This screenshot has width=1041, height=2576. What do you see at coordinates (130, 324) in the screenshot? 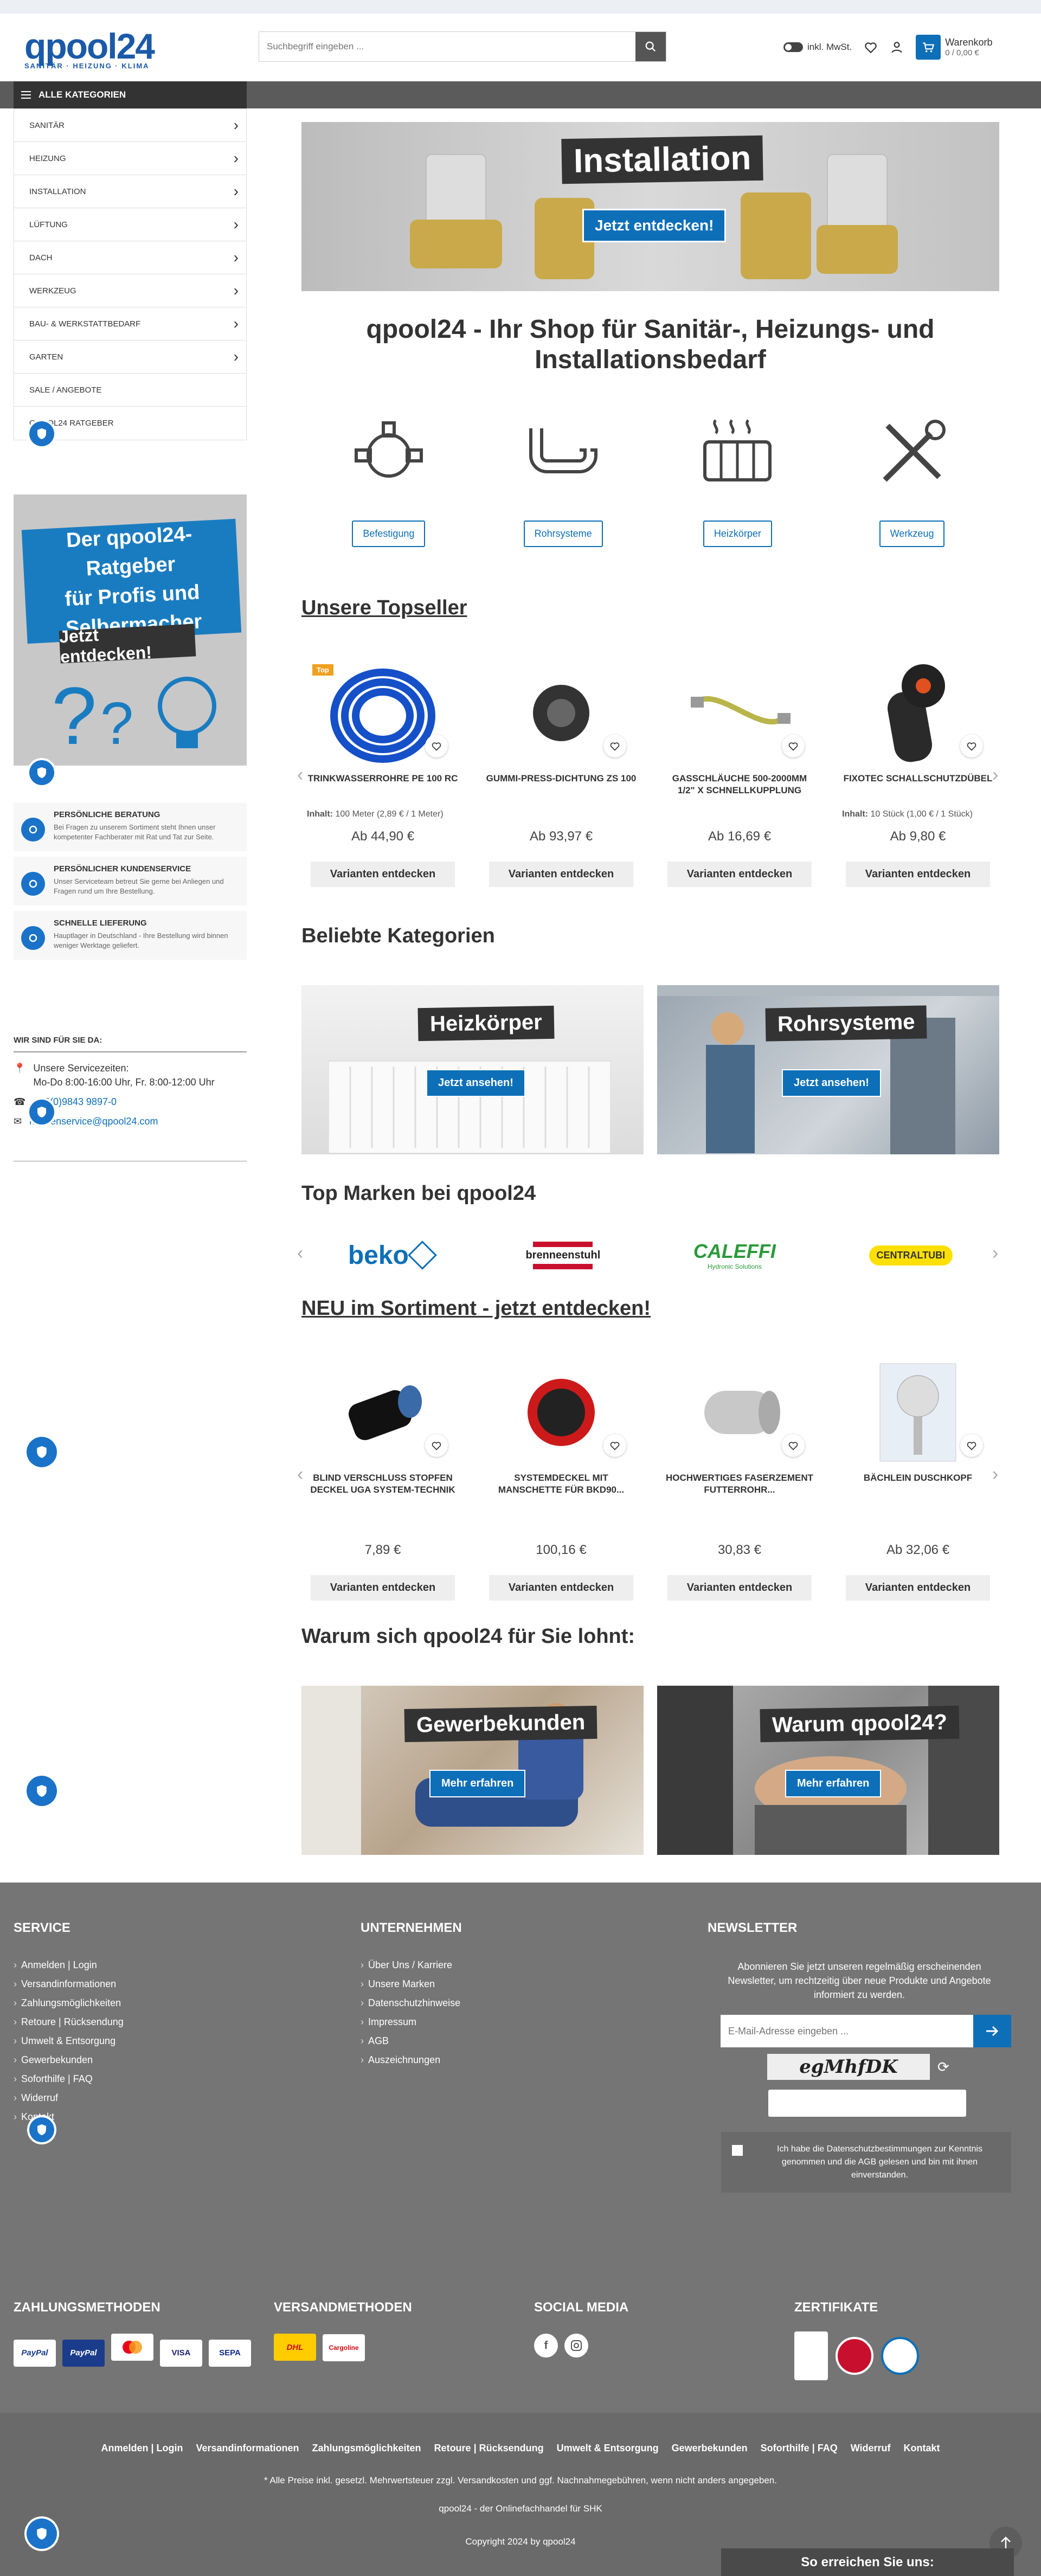
I see `category-item: BAU- & WERKSTATTBEDARF ›` at bounding box center [130, 324].